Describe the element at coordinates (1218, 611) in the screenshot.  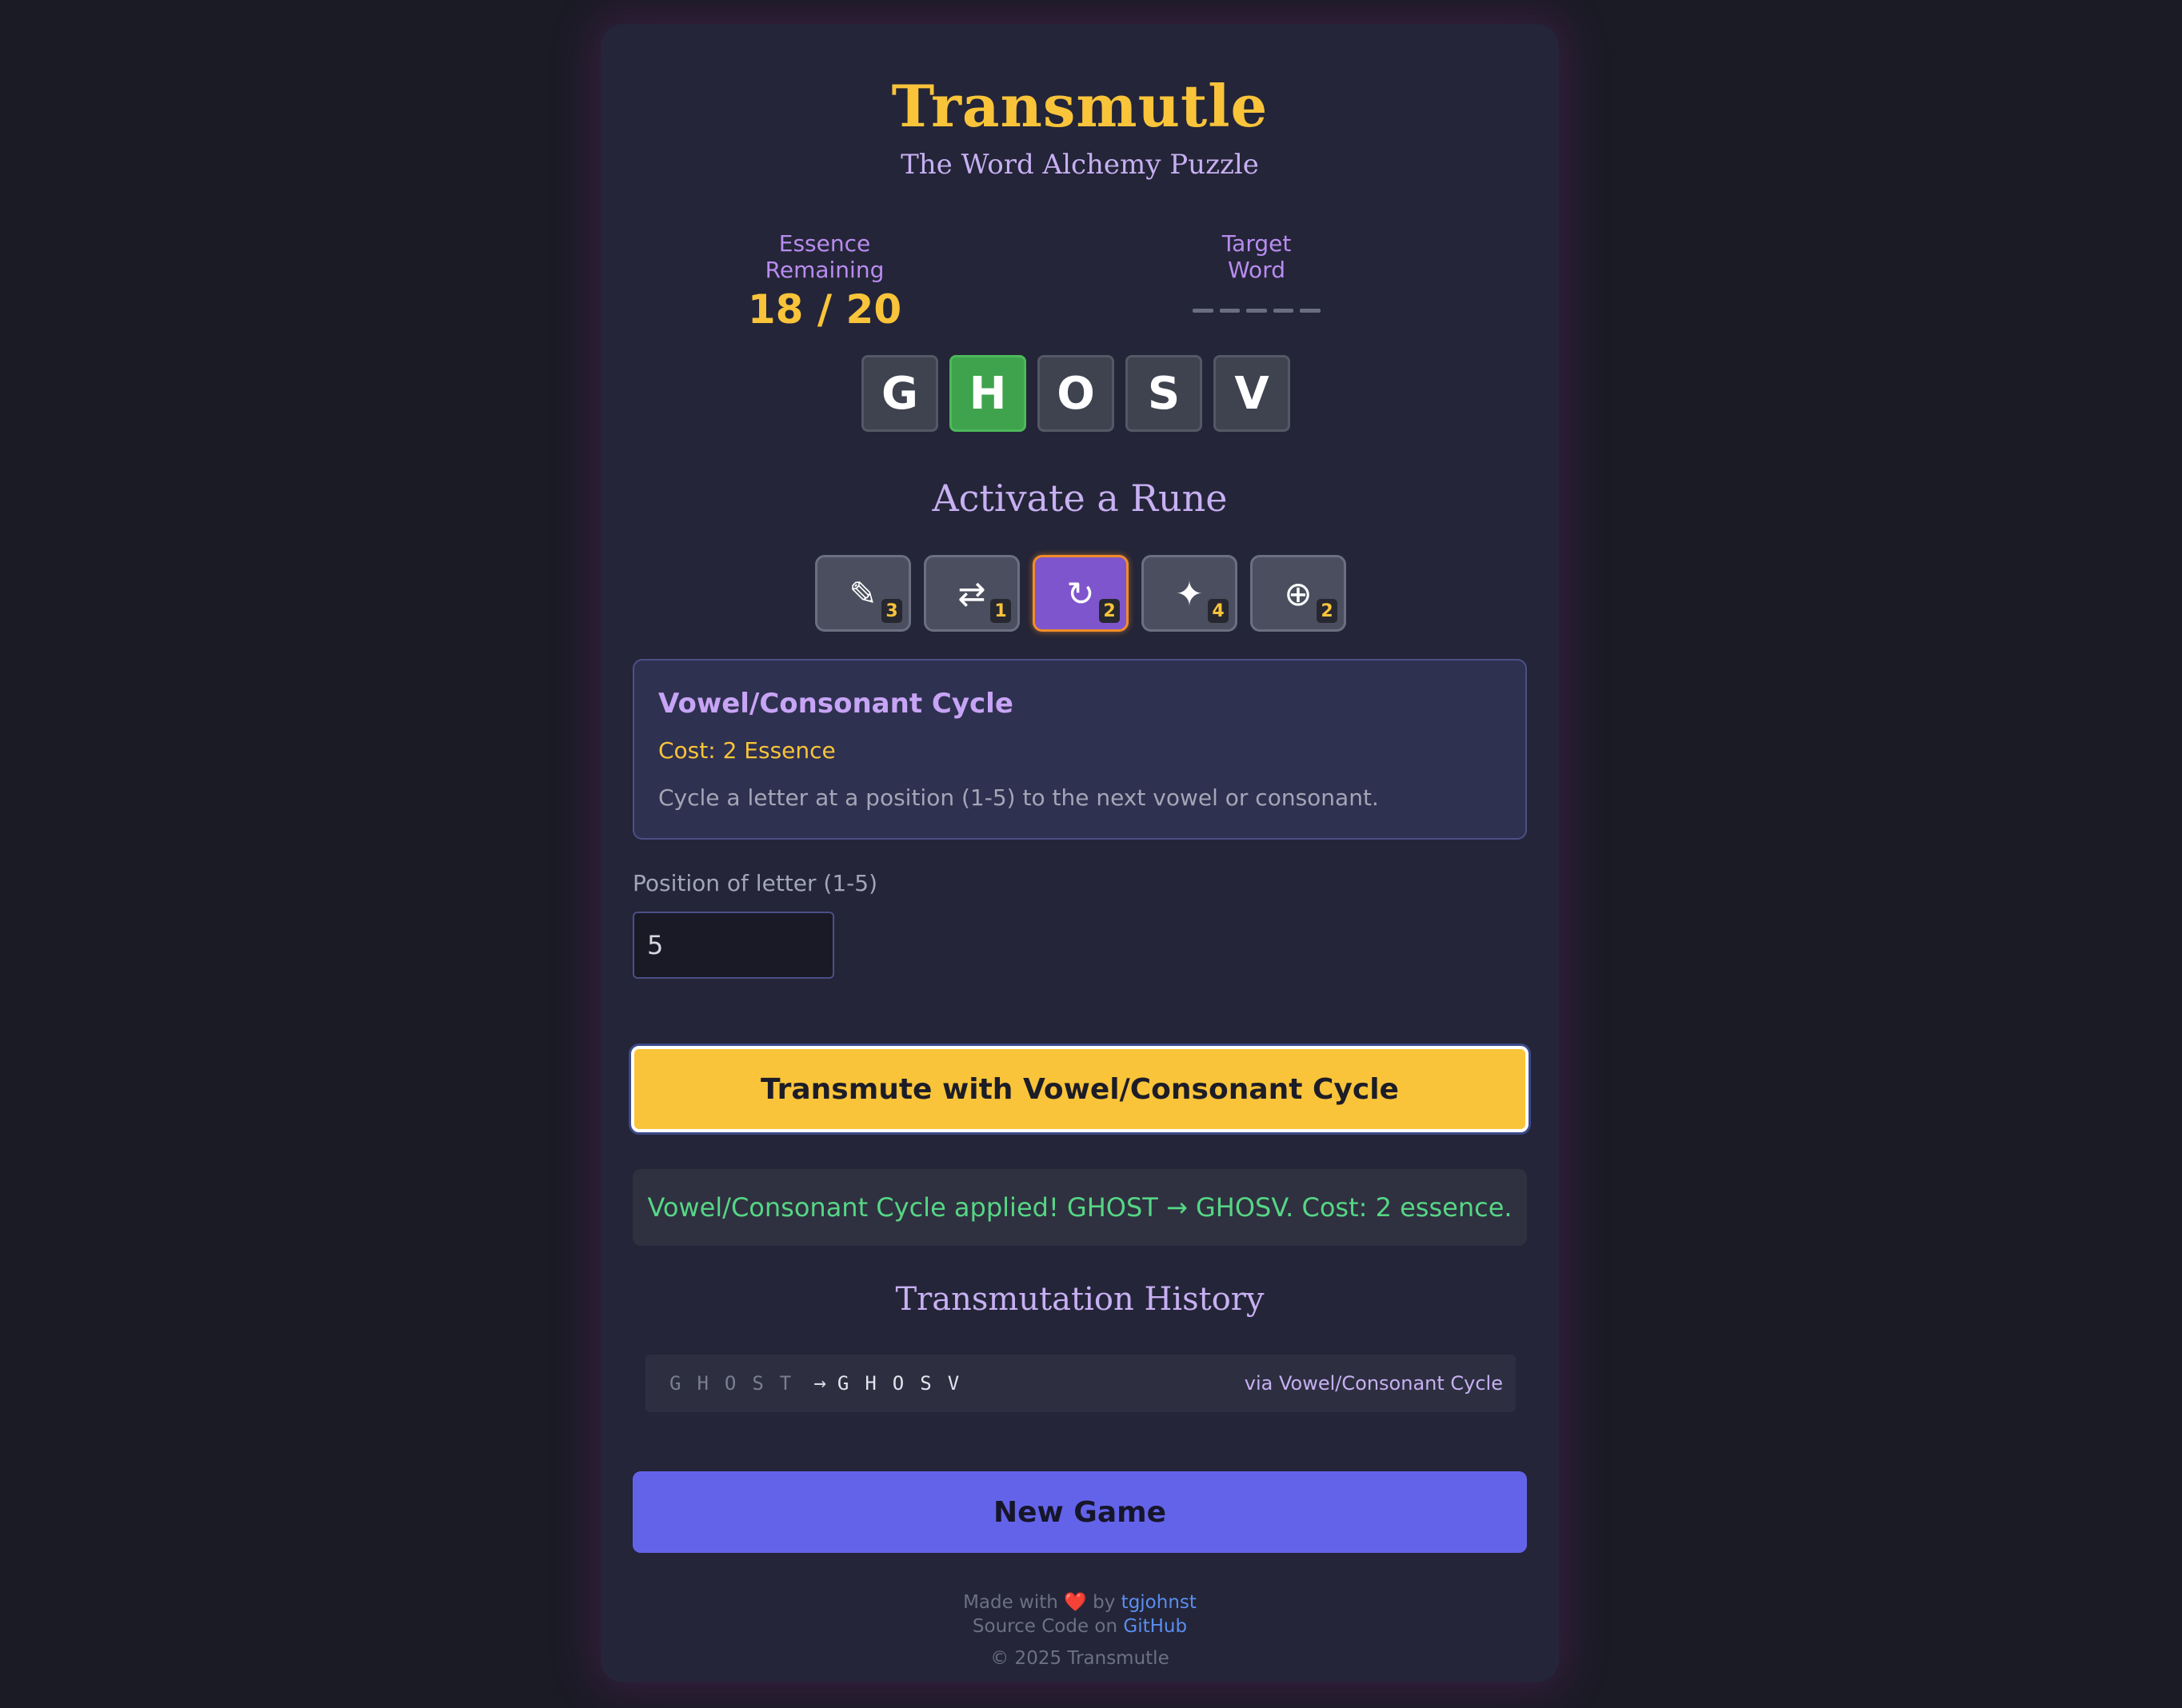
I see `rune-count-badge: 4` at that location.